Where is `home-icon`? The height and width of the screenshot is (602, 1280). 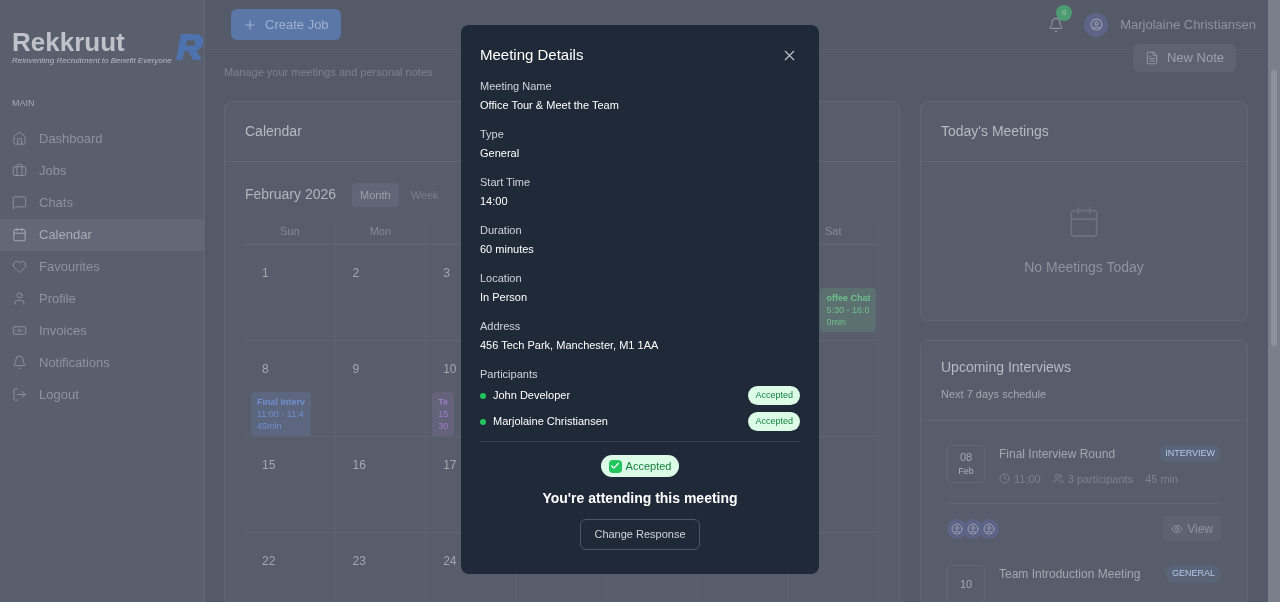 home-icon is located at coordinates (19, 138).